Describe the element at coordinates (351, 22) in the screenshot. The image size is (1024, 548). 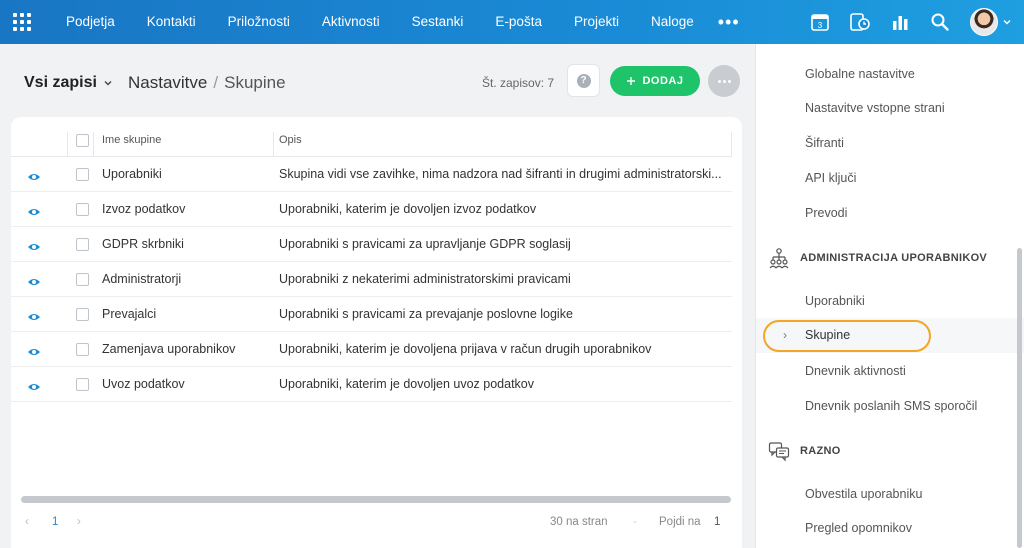
I see `nav-item-aktivnosti: Aktivnosti` at that location.